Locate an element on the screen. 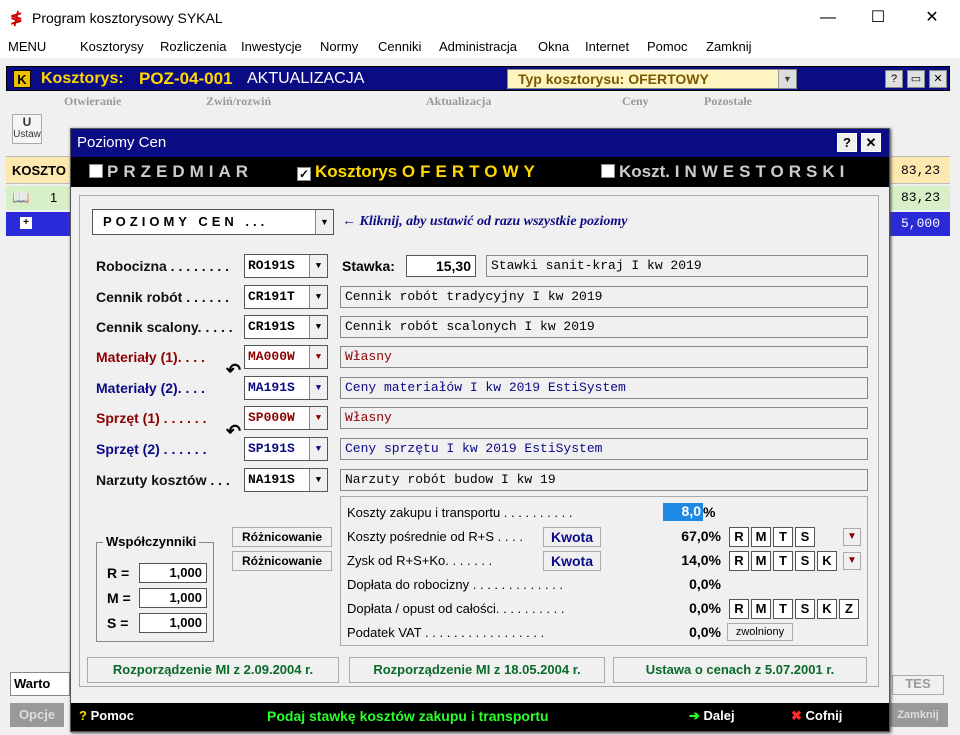 This screenshot has height=735, width=960. menu-item-pomoc: Pomoc is located at coordinates (667, 46).